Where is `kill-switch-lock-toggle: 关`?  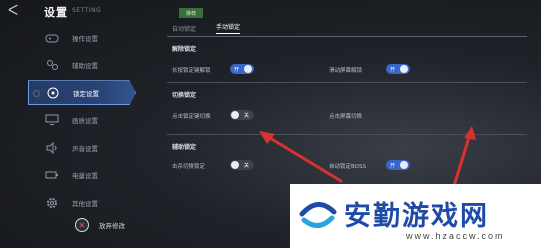
kill-switch-lock-toggle: 关 is located at coordinates (242, 165).